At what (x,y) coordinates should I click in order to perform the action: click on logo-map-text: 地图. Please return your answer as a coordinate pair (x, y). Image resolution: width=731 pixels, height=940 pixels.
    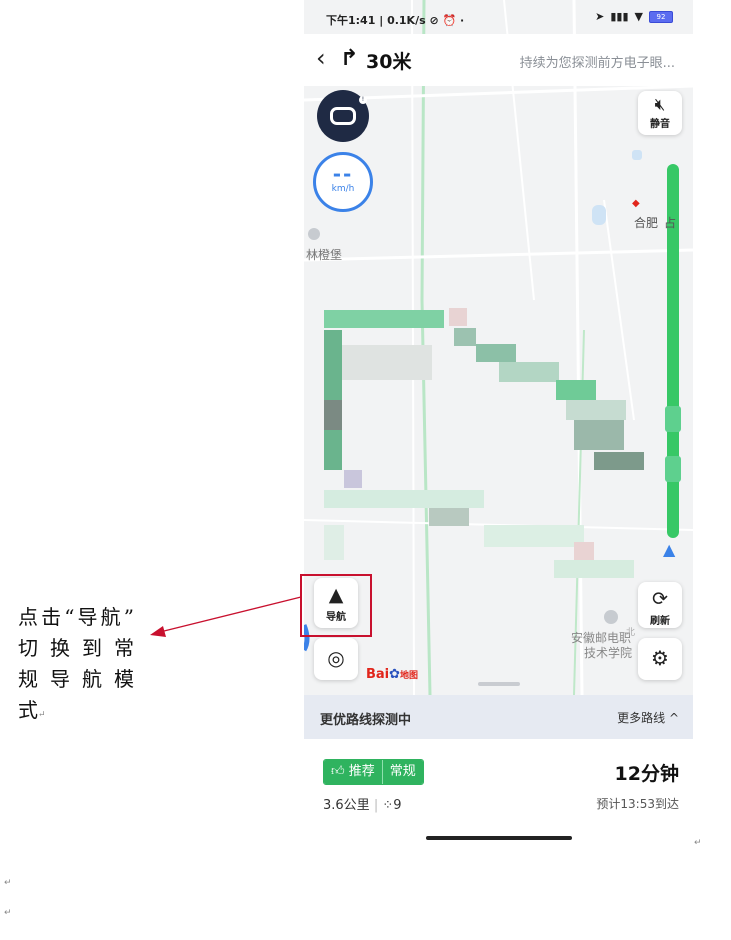
    Looking at the image, I should click on (409, 676).